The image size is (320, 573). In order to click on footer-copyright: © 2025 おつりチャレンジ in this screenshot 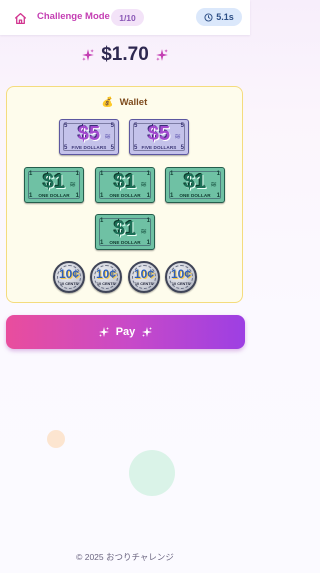, I will do `click(125, 557)`.